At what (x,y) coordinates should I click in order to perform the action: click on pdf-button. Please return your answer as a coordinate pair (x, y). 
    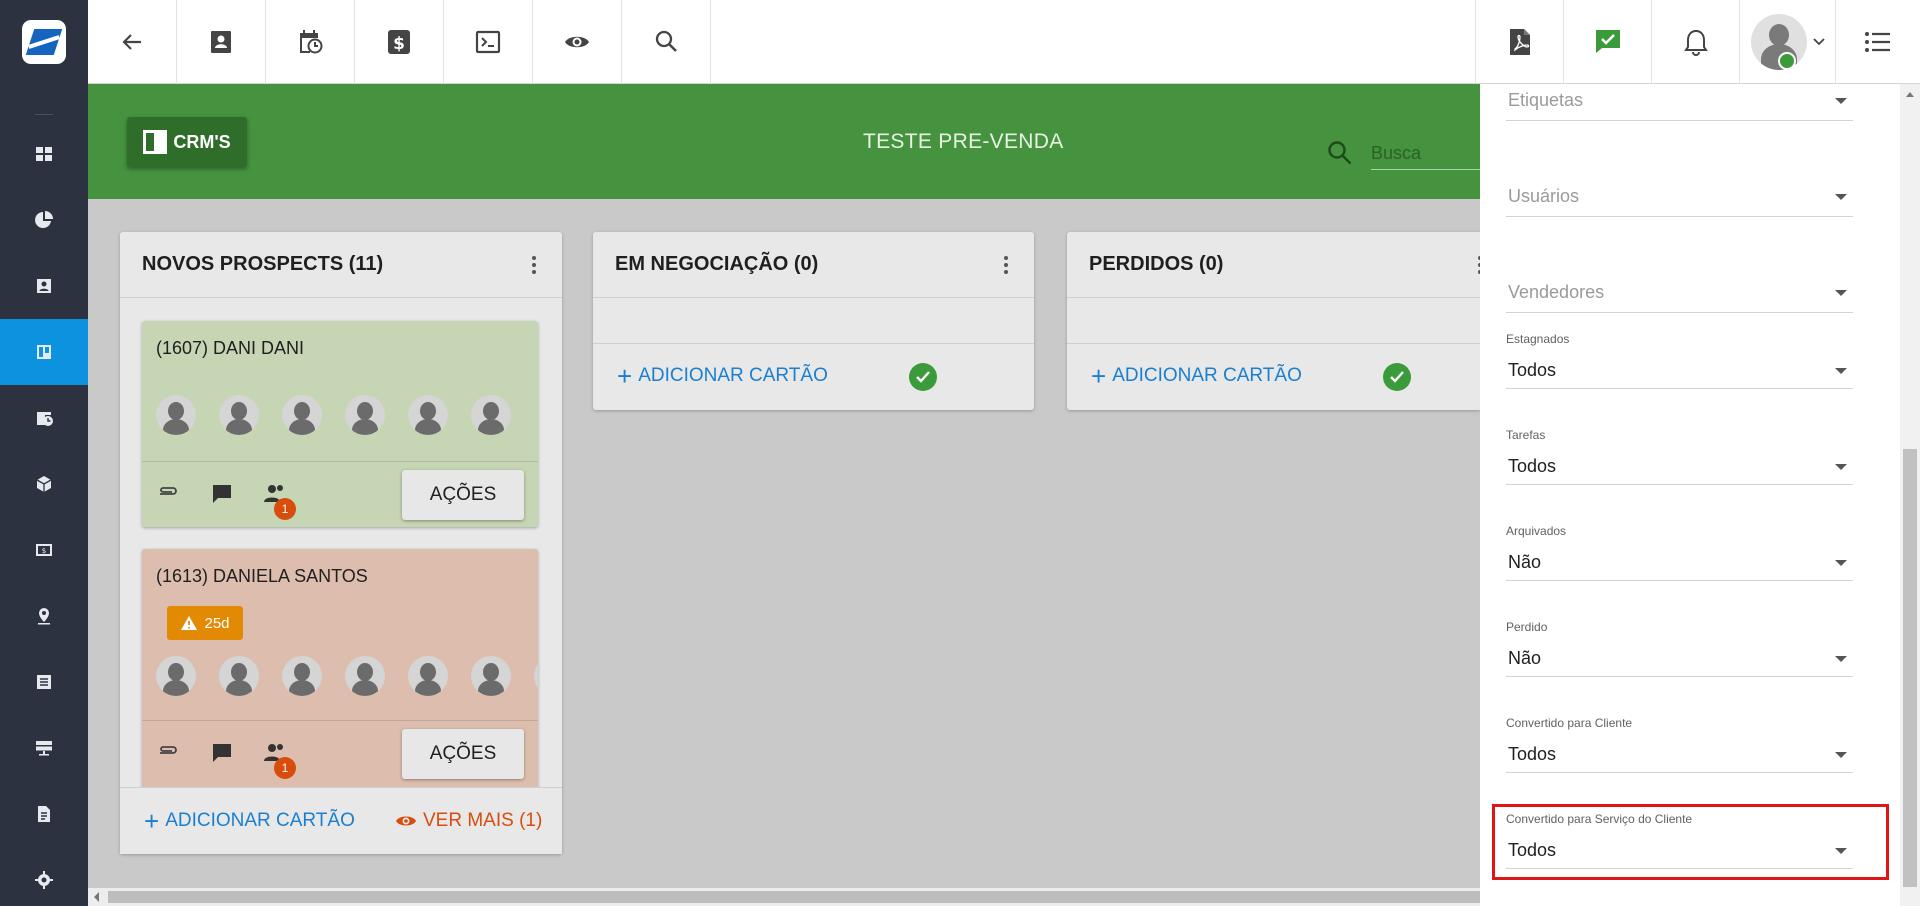
    Looking at the image, I should click on (1519, 42).